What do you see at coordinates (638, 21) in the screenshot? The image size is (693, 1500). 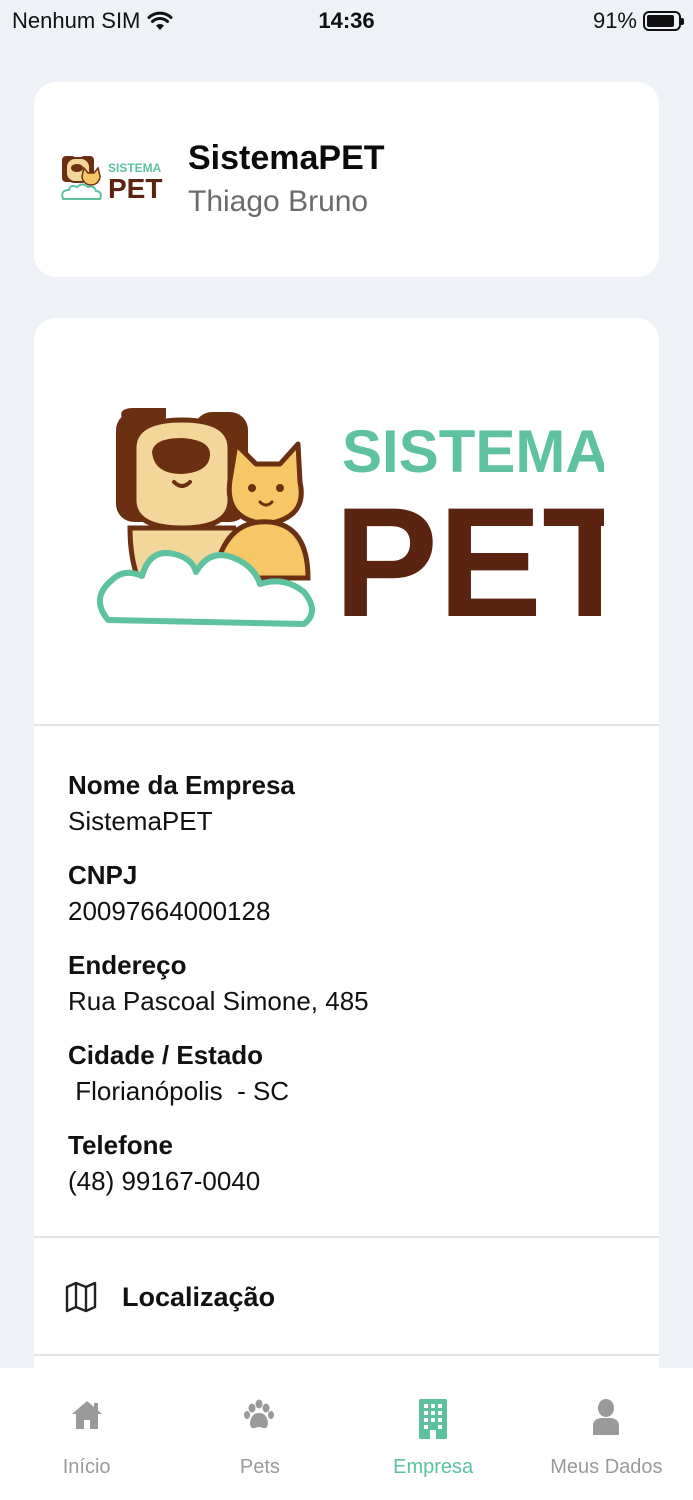 I see `status-right: 91%` at bounding box center [638, 21].